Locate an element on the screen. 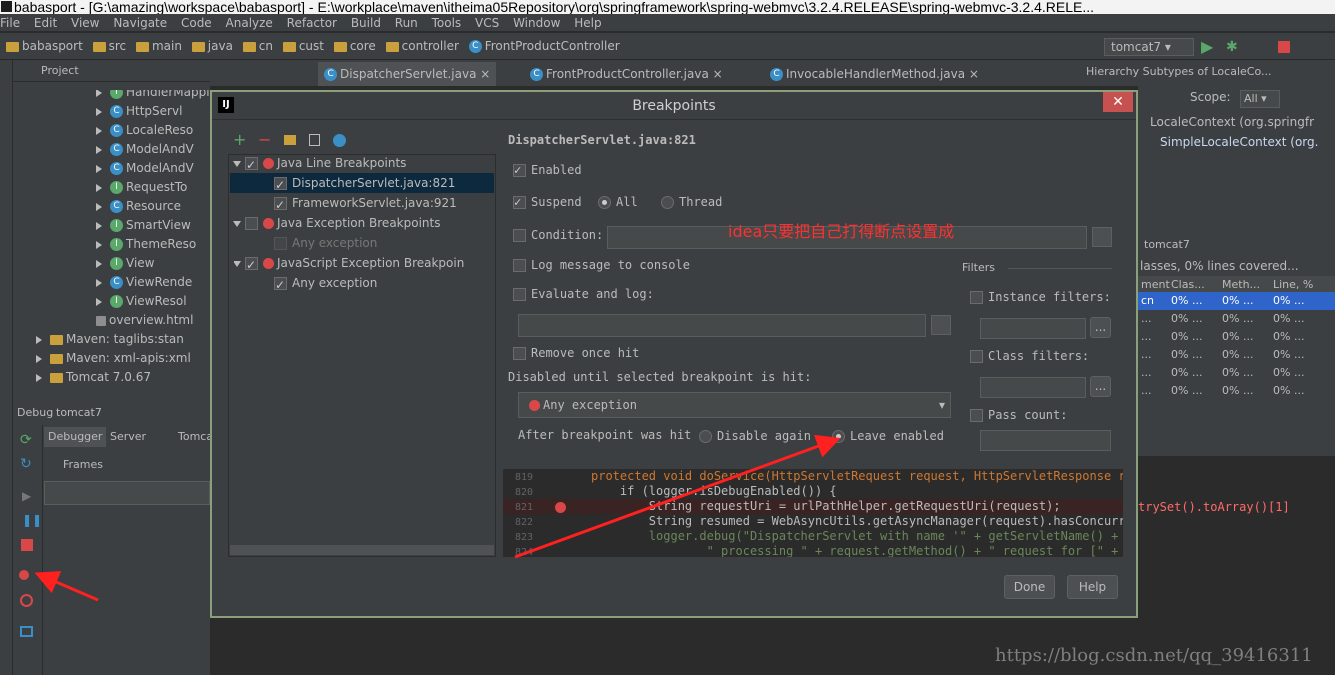  arrow-to-breakpoints-icon is located at coordinates (66, 586).